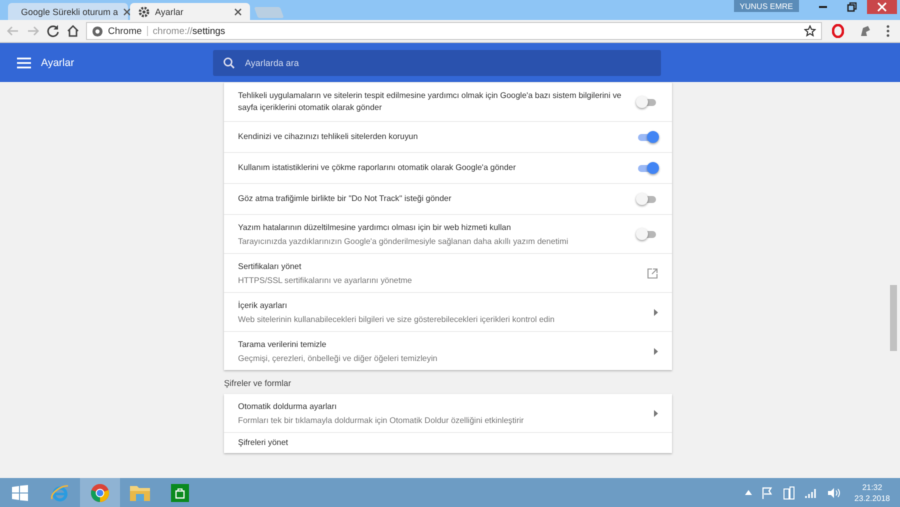 This screenshot has height=507, width=900. Describe the element at coordinates (58, 62) in the screenshot. I see `page-title: Ayarlar` at that location.